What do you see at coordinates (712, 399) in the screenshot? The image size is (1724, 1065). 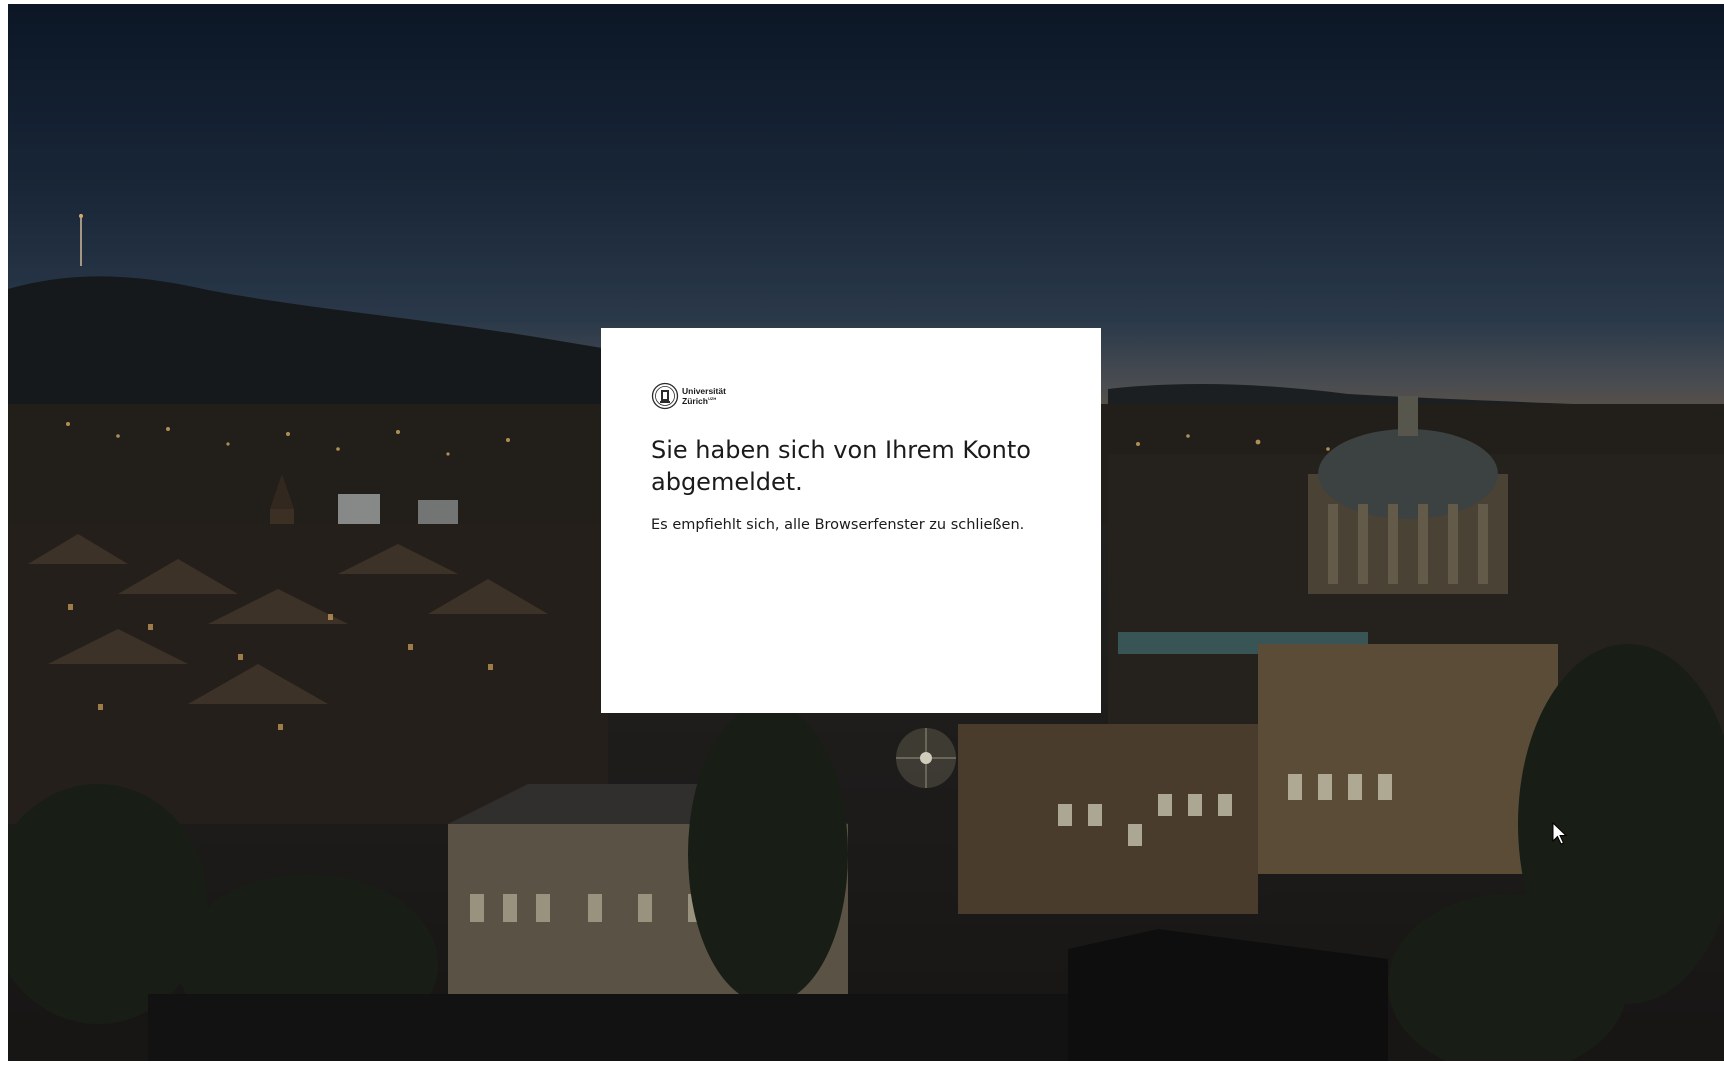 I see `logo-uzh-mark: UZH` at bounding box center [712, 399].